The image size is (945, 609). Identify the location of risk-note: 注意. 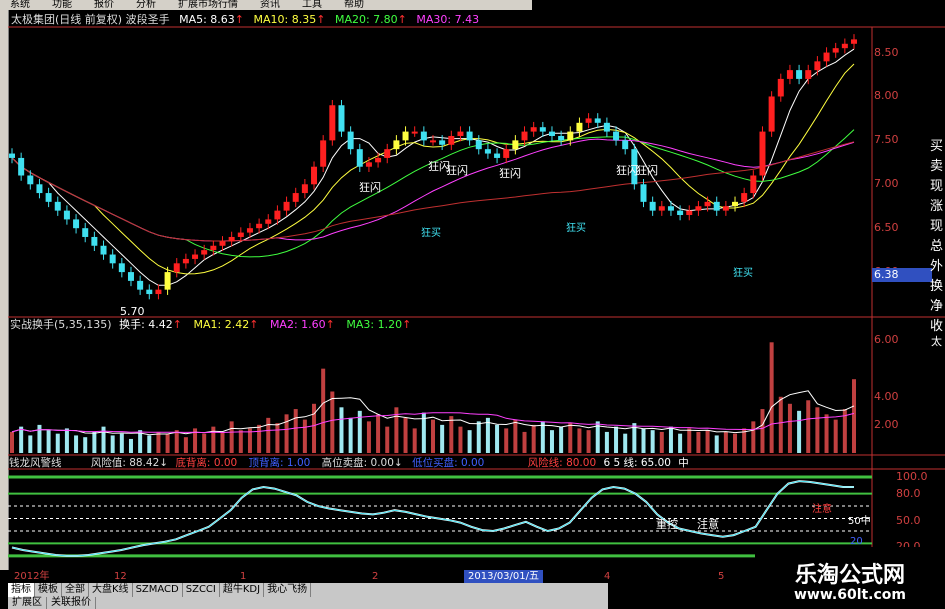
(822, 509).